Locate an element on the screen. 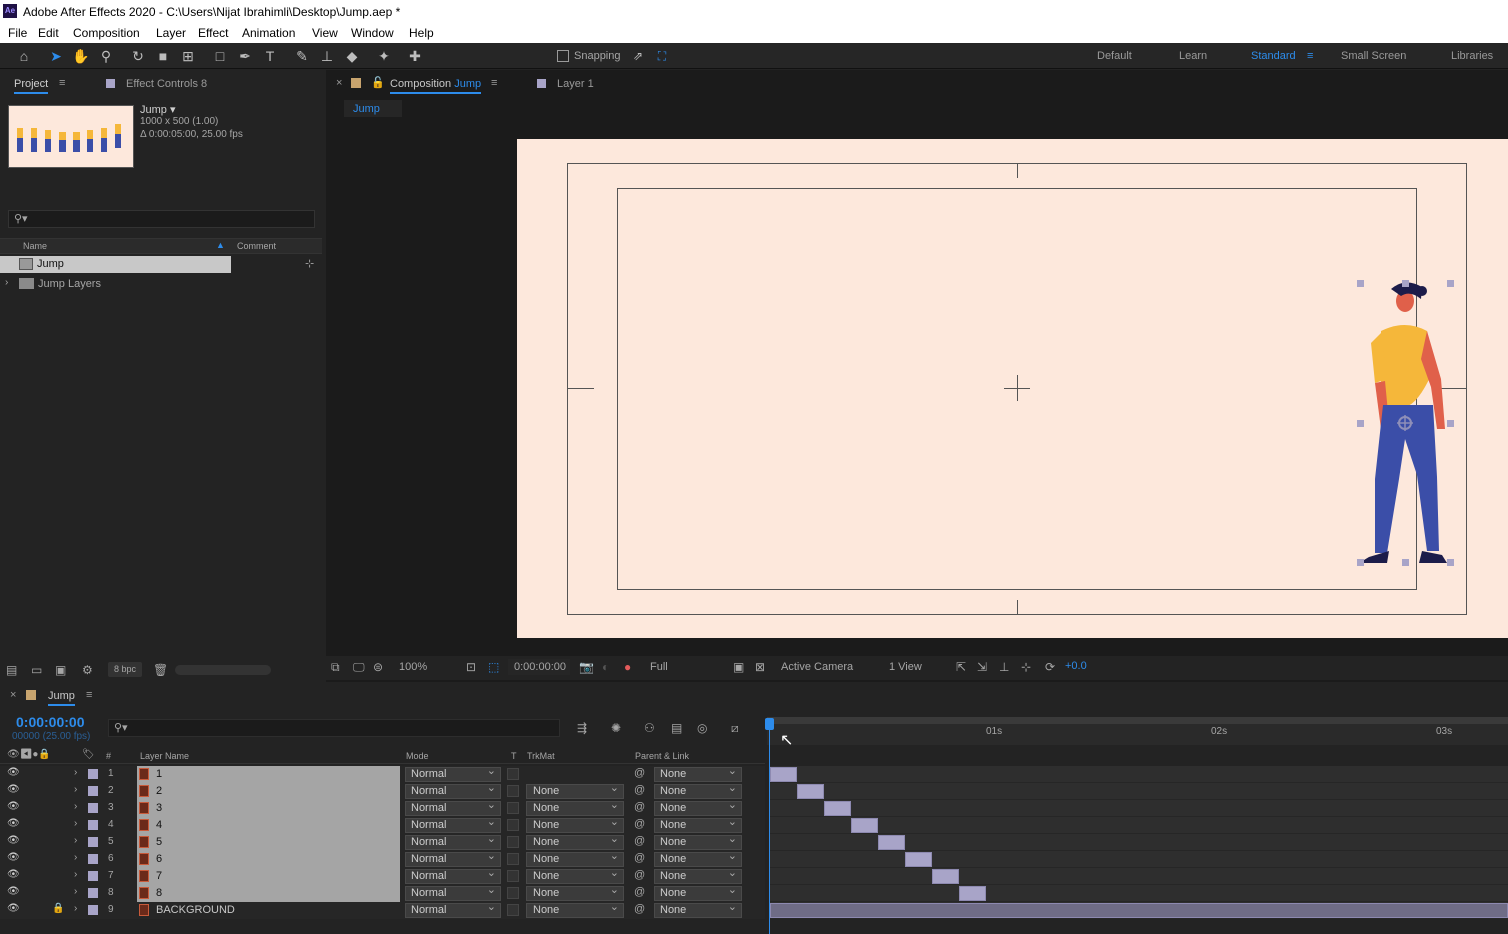 The width and height of the screenshot is (1508, 934). menu-layer: Layer is located at coordinates (171, 33).